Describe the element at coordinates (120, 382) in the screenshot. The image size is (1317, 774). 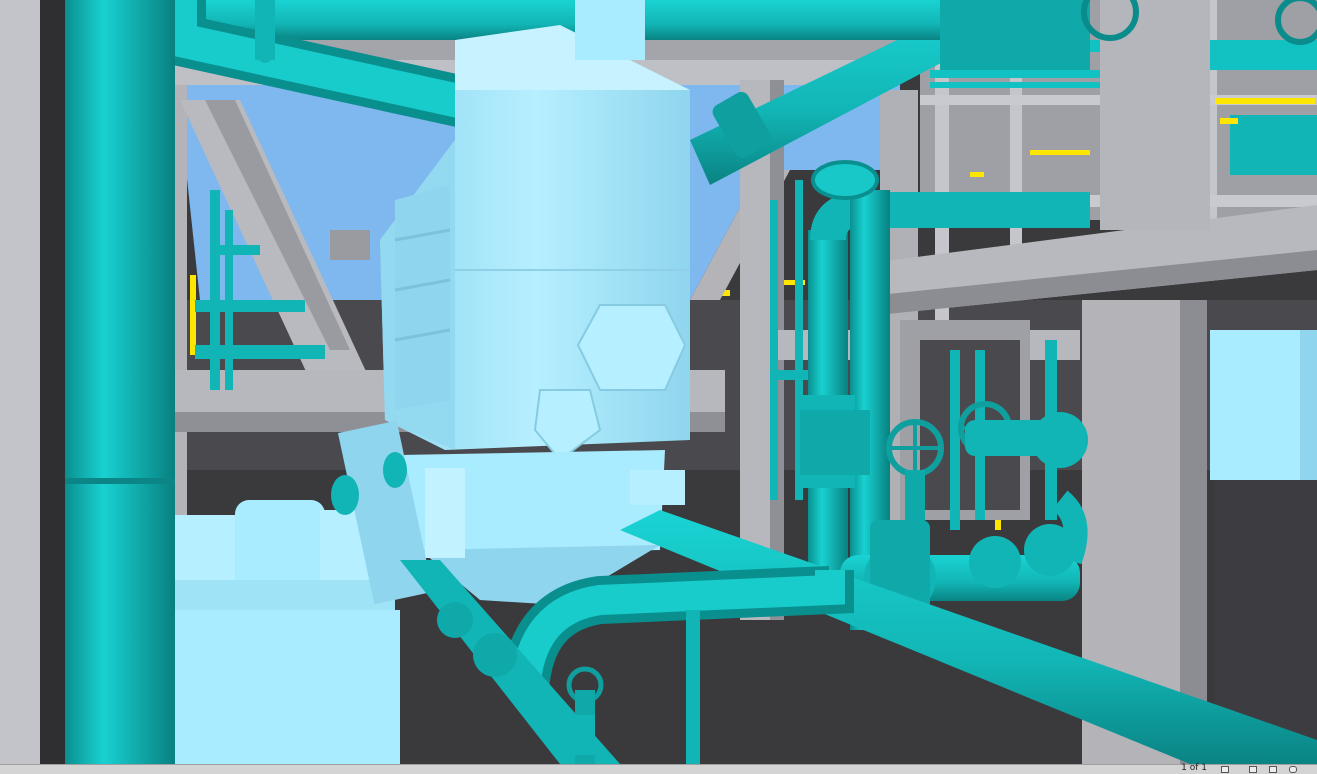
I see `main-vertical-pipe` at that location.